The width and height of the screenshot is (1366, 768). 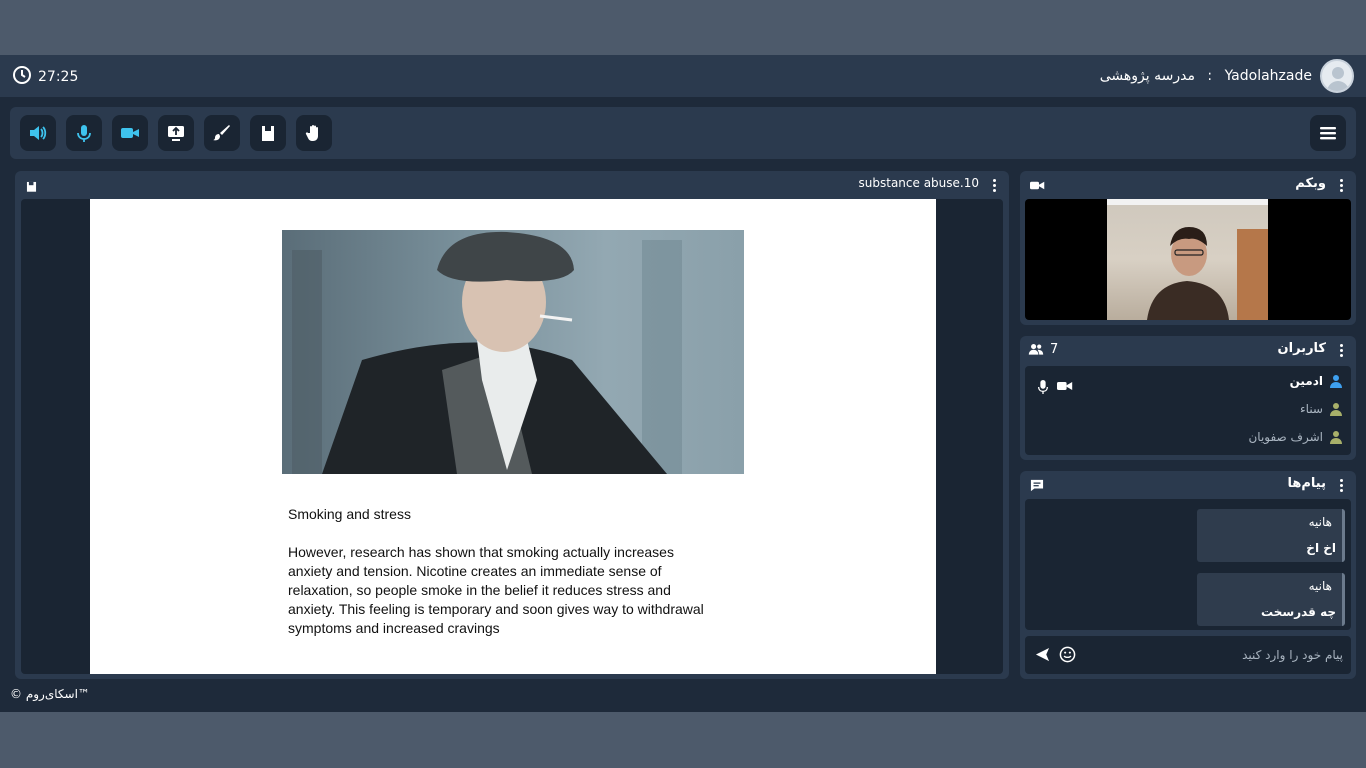 I want to click on users-count-group: 7, so click(x=1043, y=349).